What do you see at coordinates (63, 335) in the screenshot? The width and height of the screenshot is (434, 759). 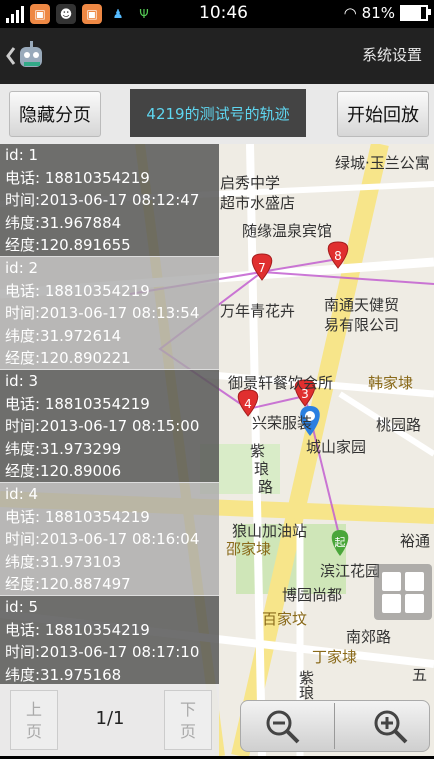 I see `record-lat: 纬度:31.972614` at bounding box center [63, 335].